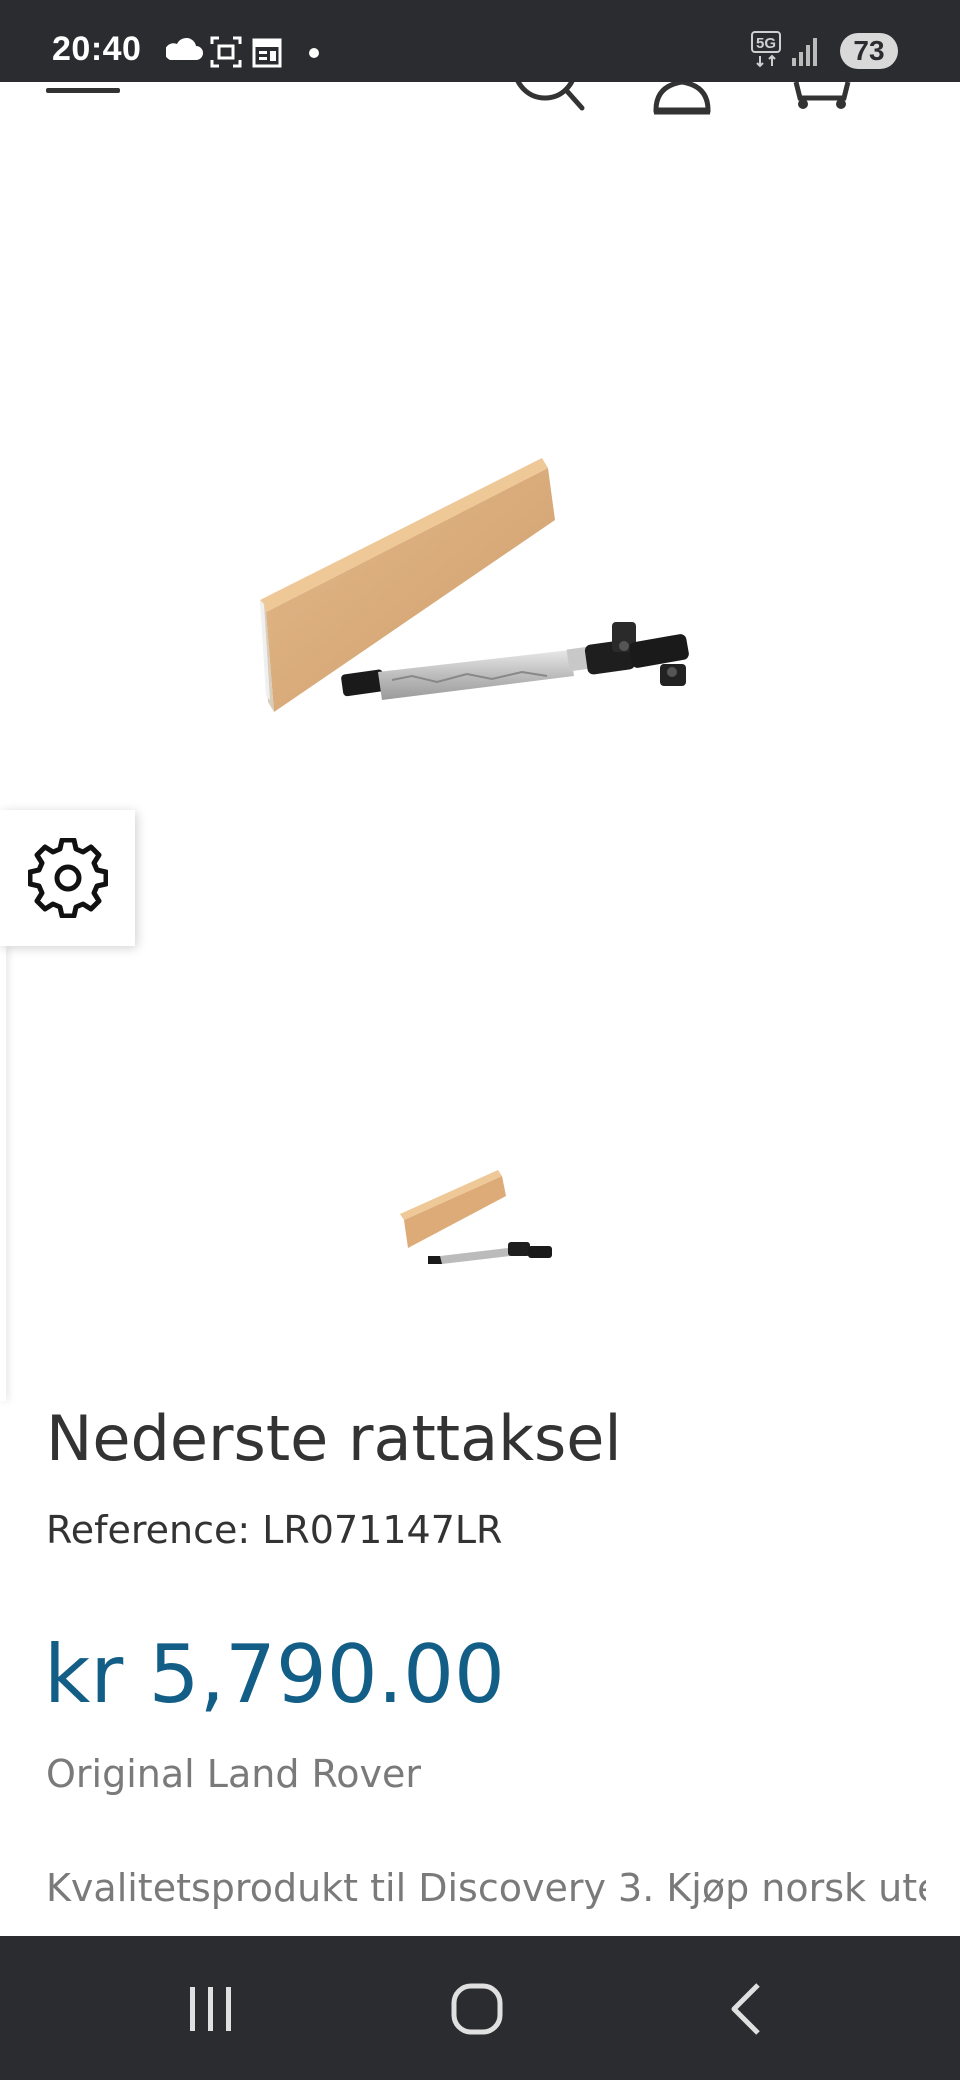 The height and width of the screenshot is (2080, 960). Describe the element at coordinates (3, 1173) in the screenshot. I see `side-drawer-edge` at that location.